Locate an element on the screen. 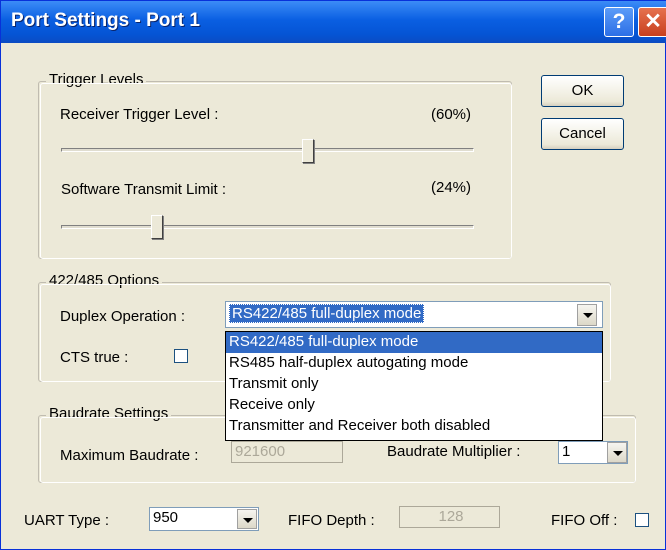 Image resolution: width=666 pixels, height=550 pixels. duplex-option: Transmitter and Receiver both disabled is located at coordinates (414, 426).